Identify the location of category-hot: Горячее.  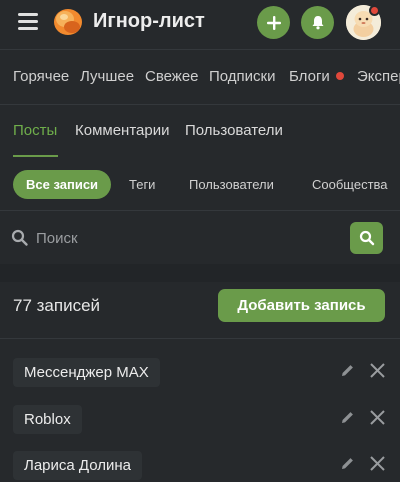
(41, 76).